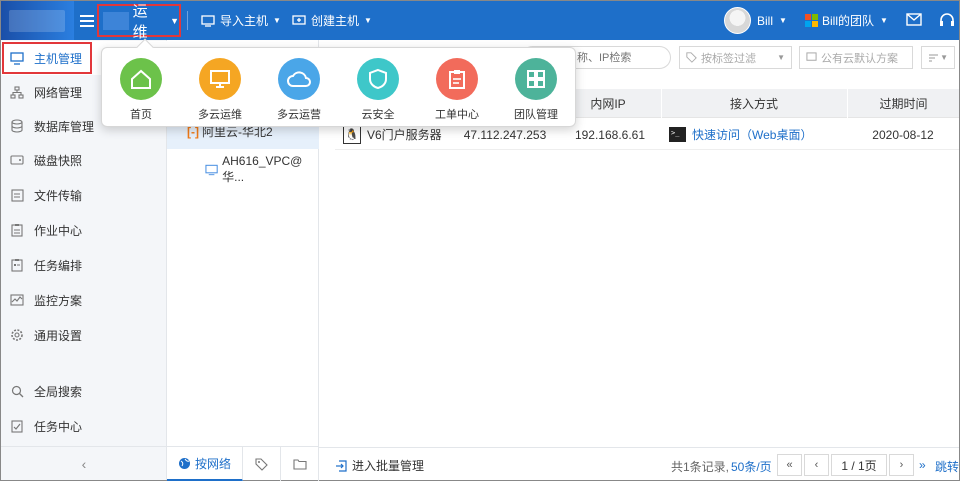 This screenshot has height=481, width=960. I want to click on app-menu-item-team-management: 团队管理, so click(536, 90).